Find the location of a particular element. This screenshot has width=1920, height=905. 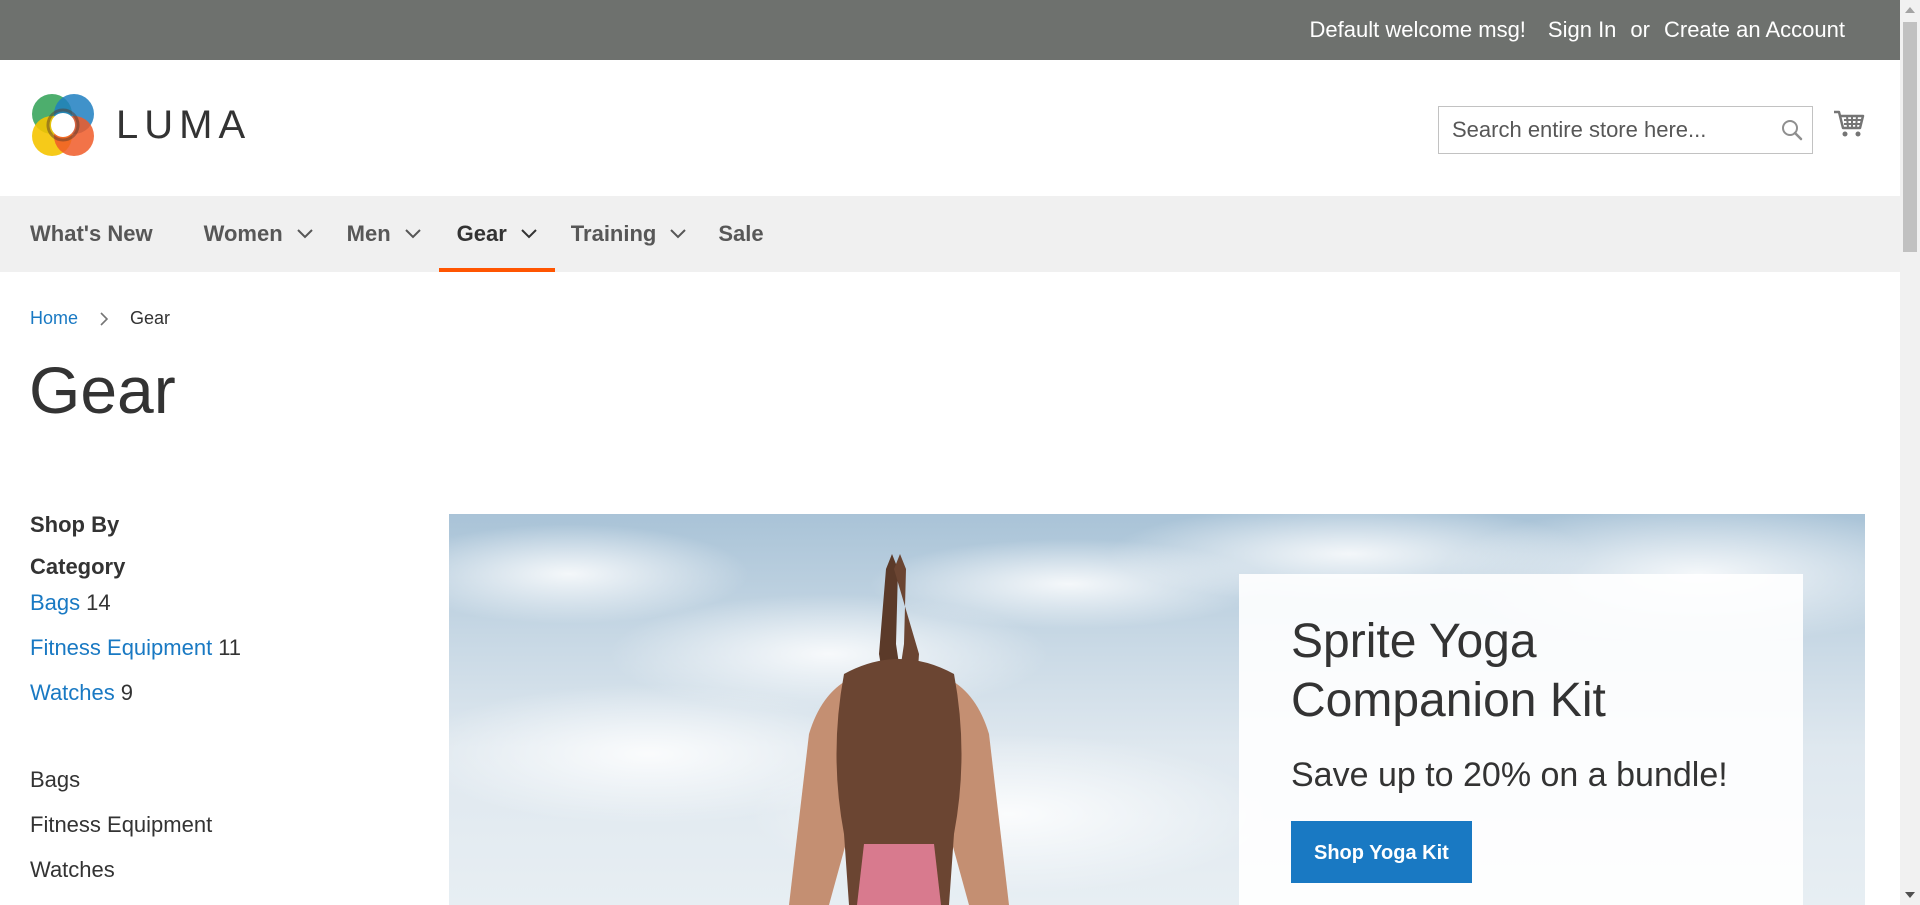

list-item: Fitness Equipment 11 is located at coordinates (210, 655).